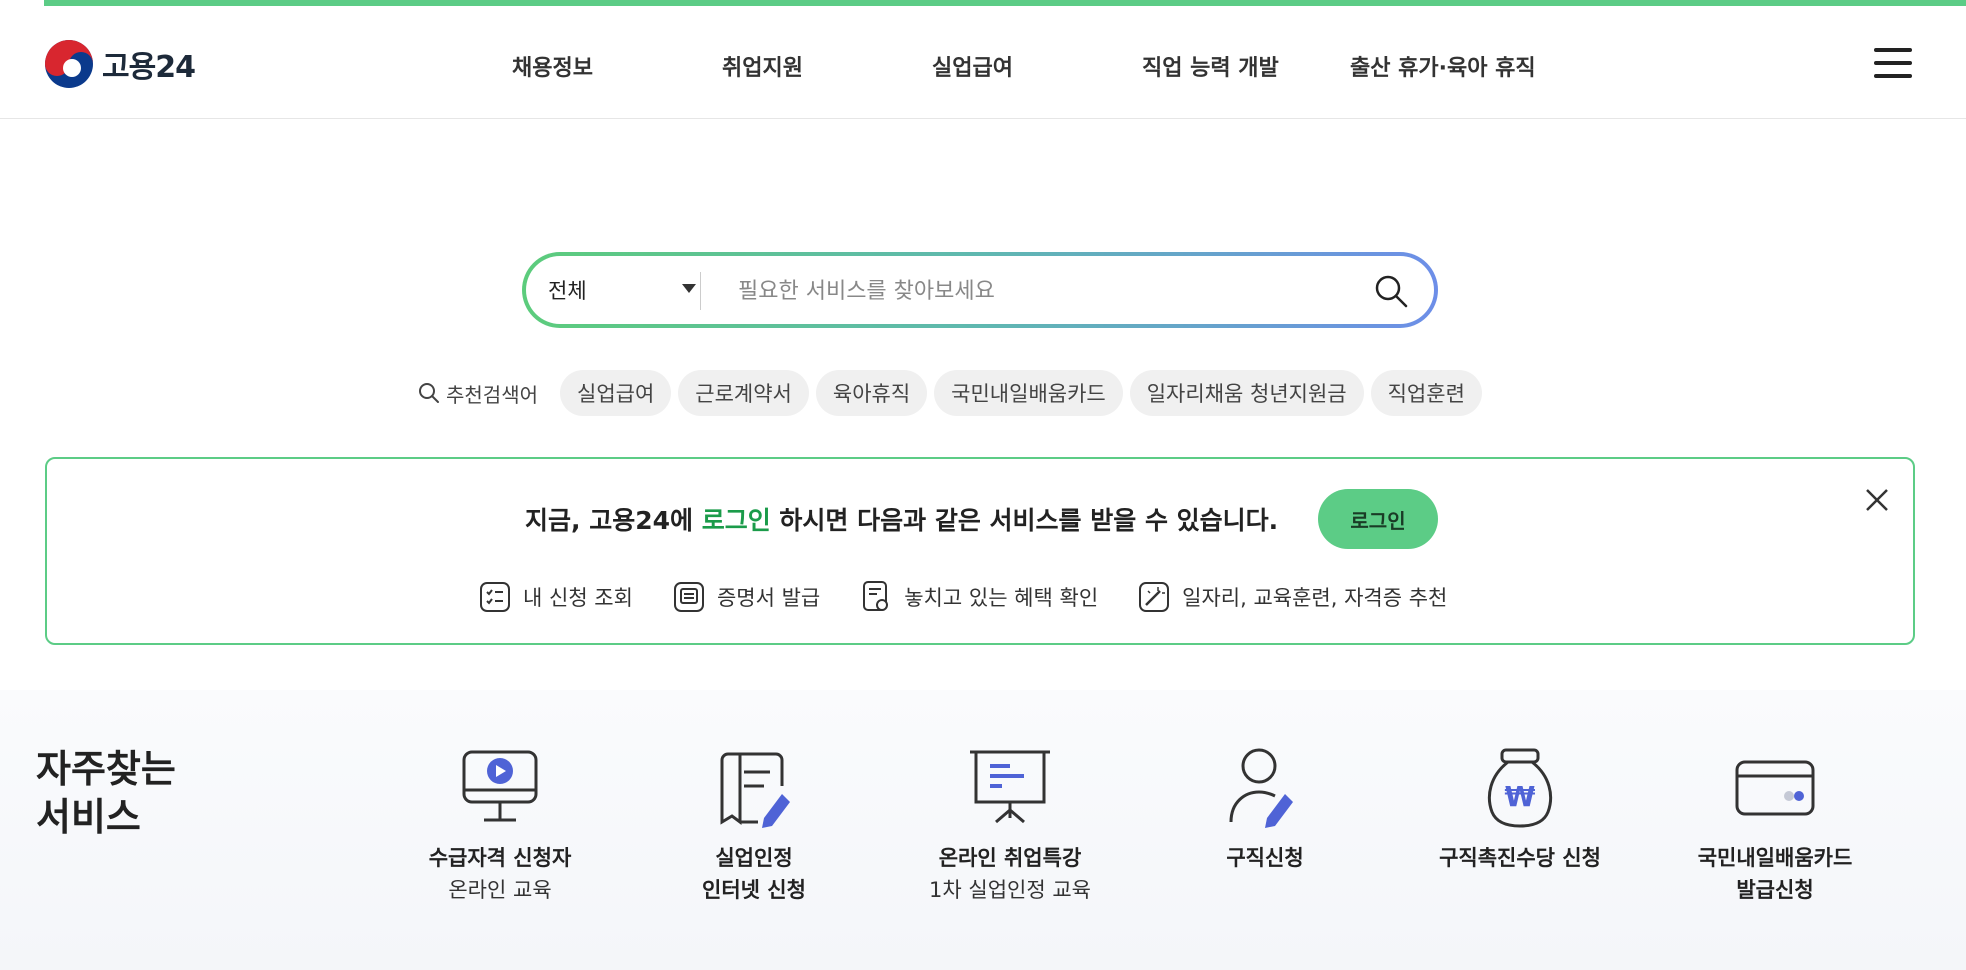 Image resolution: width=1966 pixels, height=970 pixels. What do you see at coordinates (762, 66) in the screenshot?
I see `nav-item-employment-support: 취업지원` at bounding box center [762, 66].